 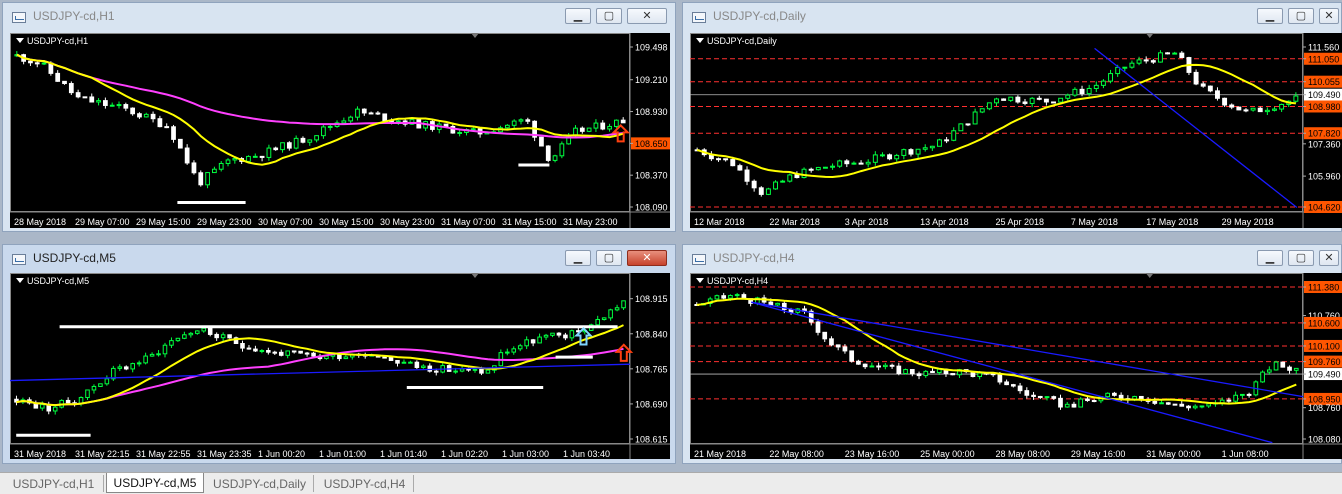 I want to click on h1-time-label: 31 May 15:00, so click(x=529, y=222).